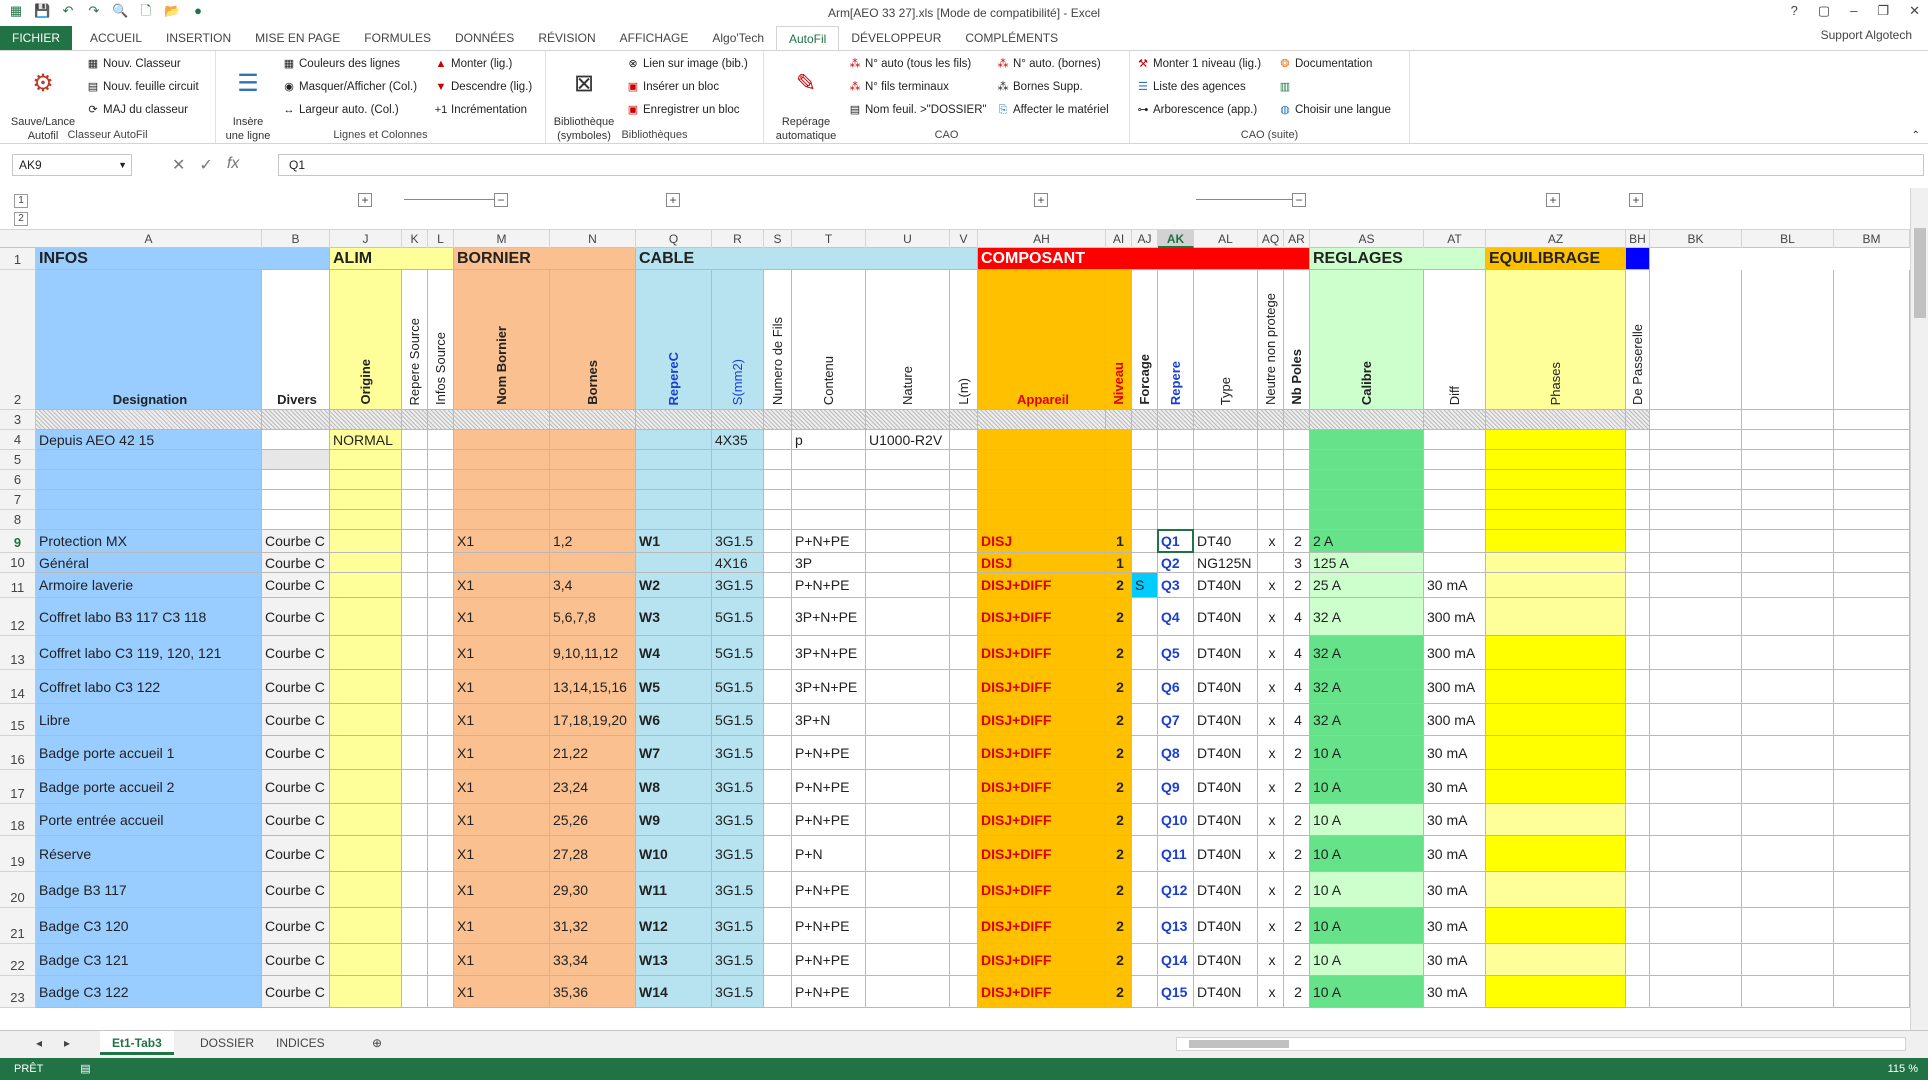 This screenshot has width=1928, height=1080. What do you see at coordinates (296, 541) in the screenshot?
I see `cell: Courbe C` at bounding box center [296, 541].